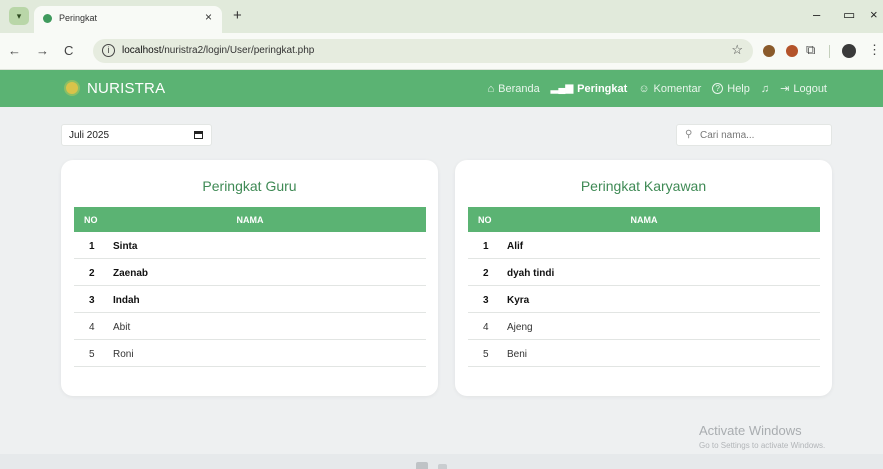  I want to click on row-name: dyah tindi, so click(531, 273).